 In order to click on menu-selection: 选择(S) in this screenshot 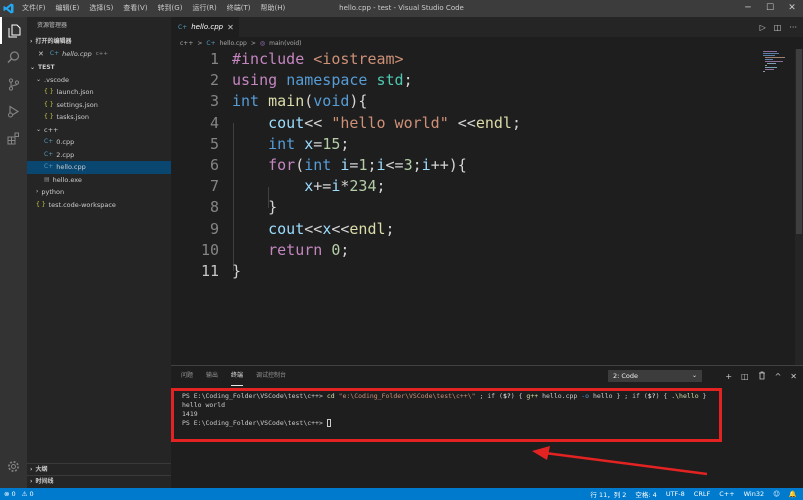, I will do `click(101, 8)`.